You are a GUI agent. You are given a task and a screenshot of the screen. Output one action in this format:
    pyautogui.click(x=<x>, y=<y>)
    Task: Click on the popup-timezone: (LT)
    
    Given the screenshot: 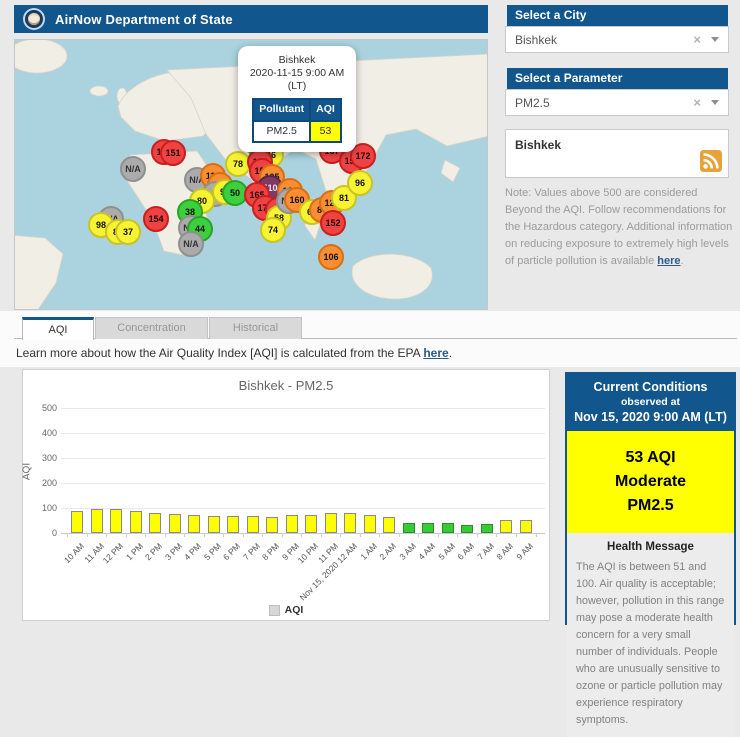 What is the action you would take?
    pyautogui.click(x=297, y=86)
    